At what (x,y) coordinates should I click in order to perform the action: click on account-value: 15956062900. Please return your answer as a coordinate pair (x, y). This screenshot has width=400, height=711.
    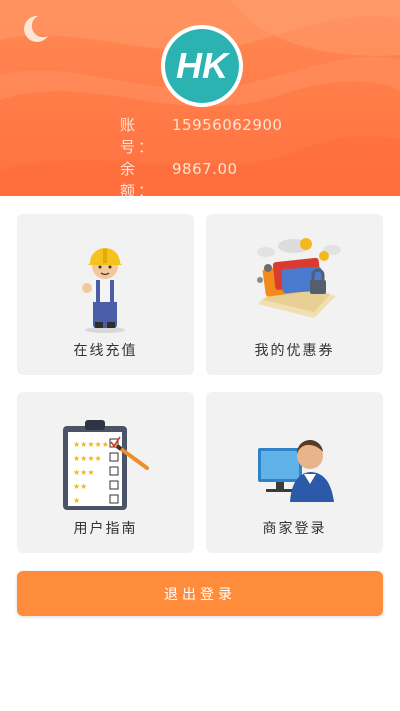
    Looking at the image, I should click on (227, 125).